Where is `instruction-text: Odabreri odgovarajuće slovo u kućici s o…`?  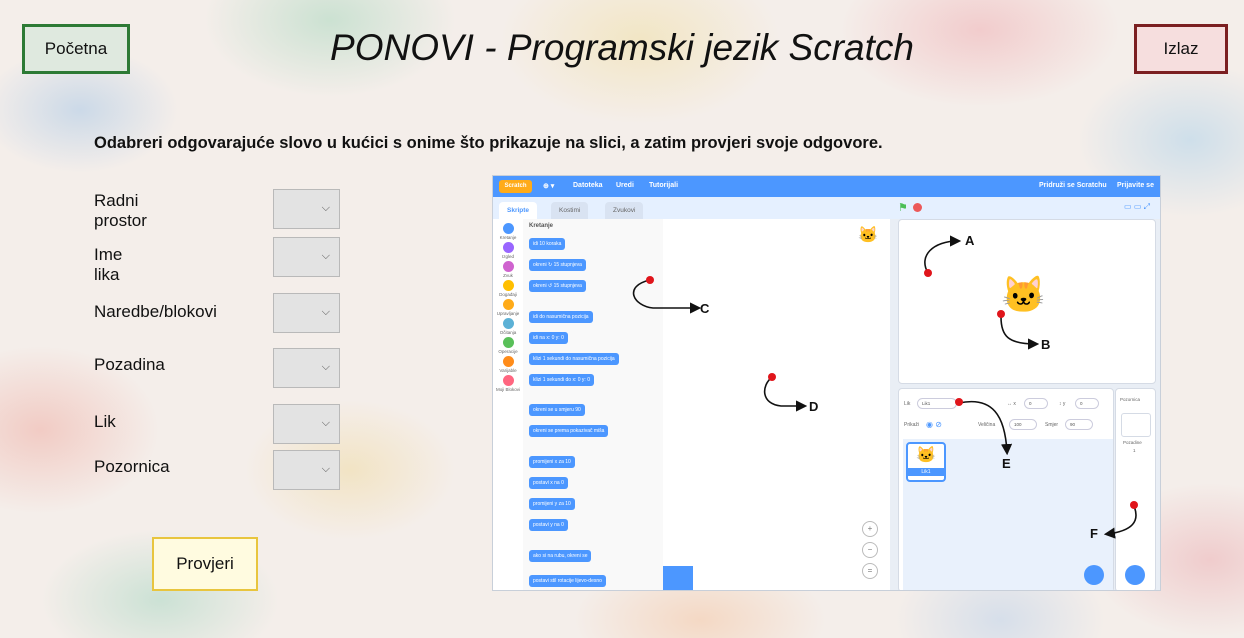 instruction-text: Odabreri odgovarajuće slovo u kućici s o… is located at coordinates (488, 143).